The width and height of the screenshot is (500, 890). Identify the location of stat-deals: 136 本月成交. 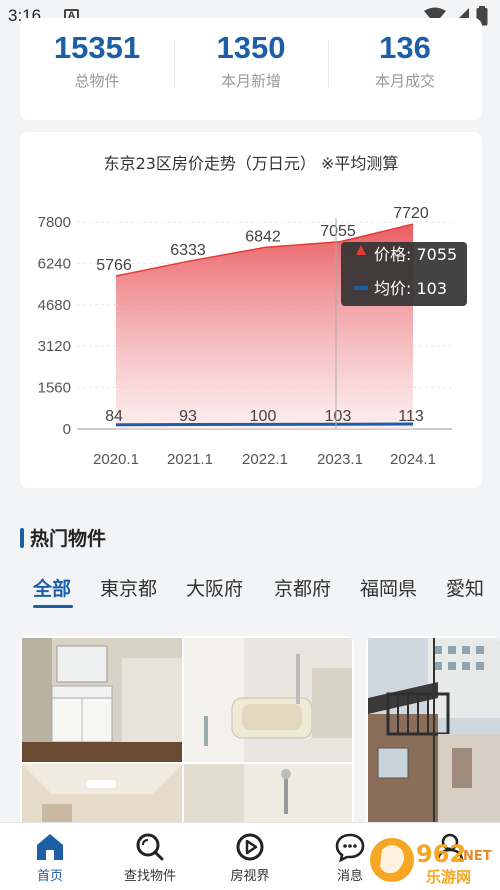
(405, 60).